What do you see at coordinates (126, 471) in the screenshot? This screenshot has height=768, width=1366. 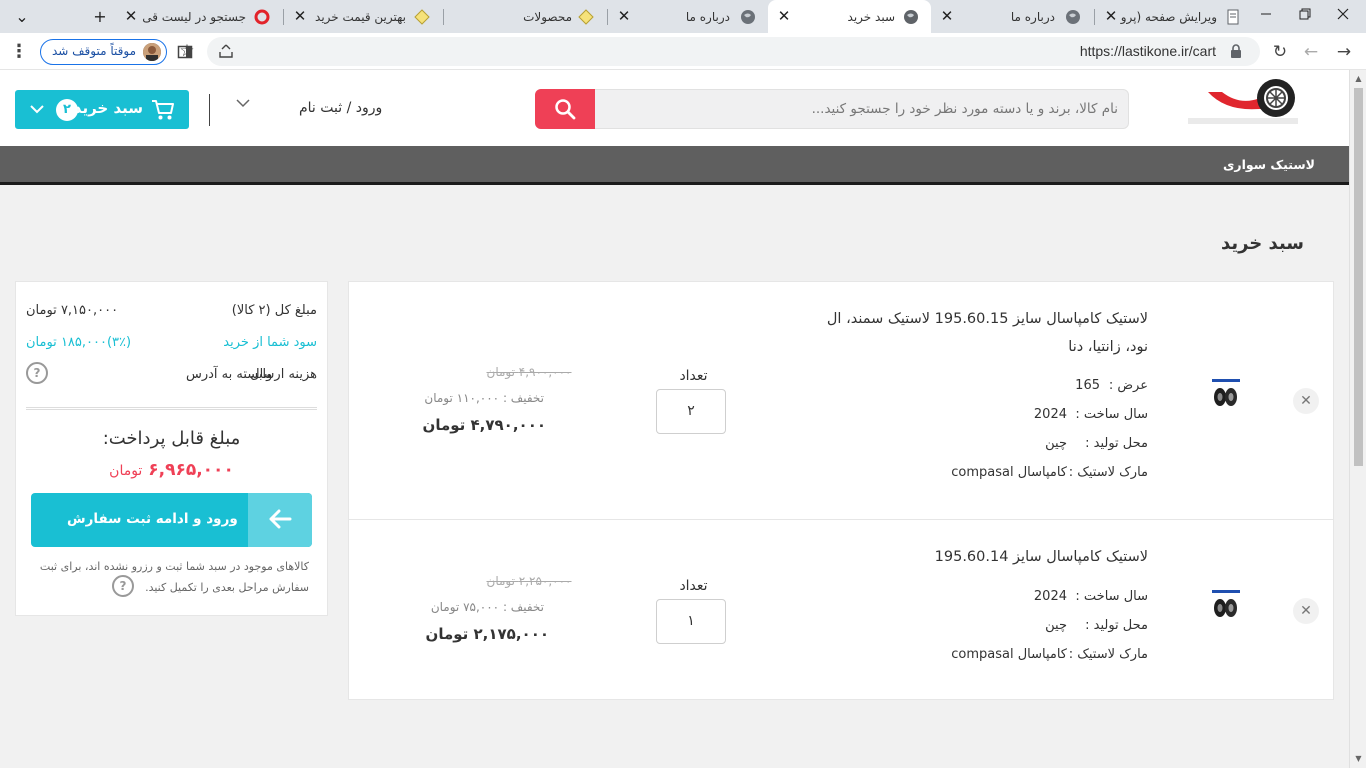 I see `payable-currency: تومان` at bounding box center [126, 471].